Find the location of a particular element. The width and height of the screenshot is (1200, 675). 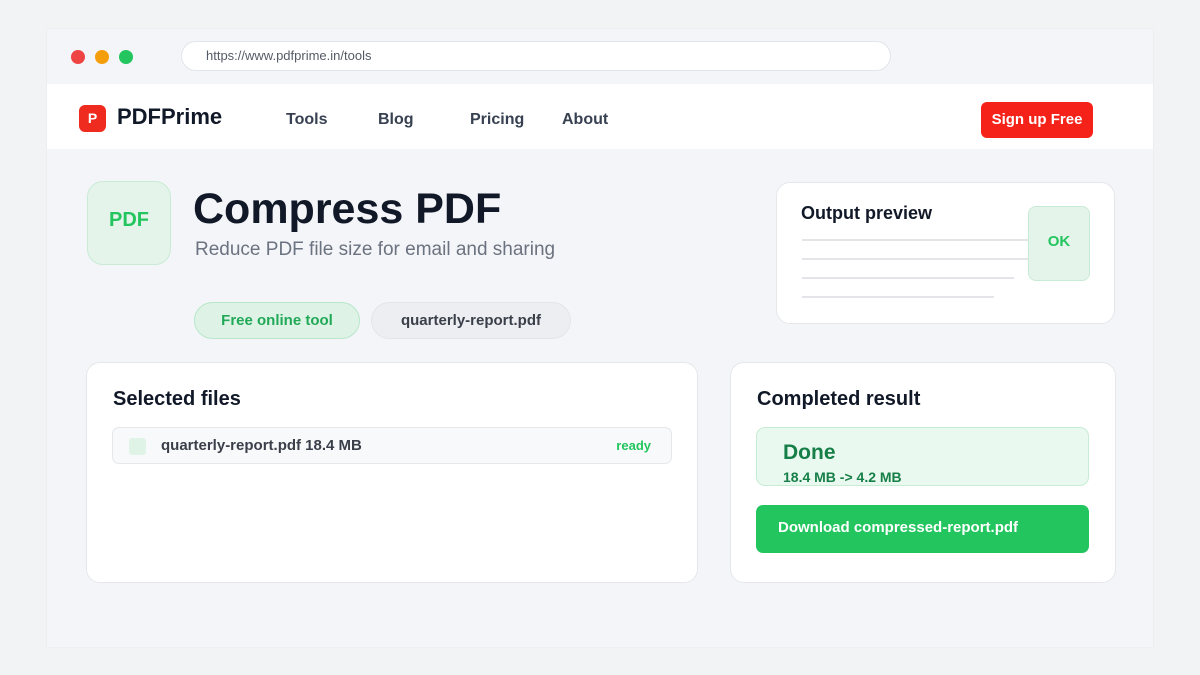

completed-result-heading: Completed result is located at coordinates (839, 399).